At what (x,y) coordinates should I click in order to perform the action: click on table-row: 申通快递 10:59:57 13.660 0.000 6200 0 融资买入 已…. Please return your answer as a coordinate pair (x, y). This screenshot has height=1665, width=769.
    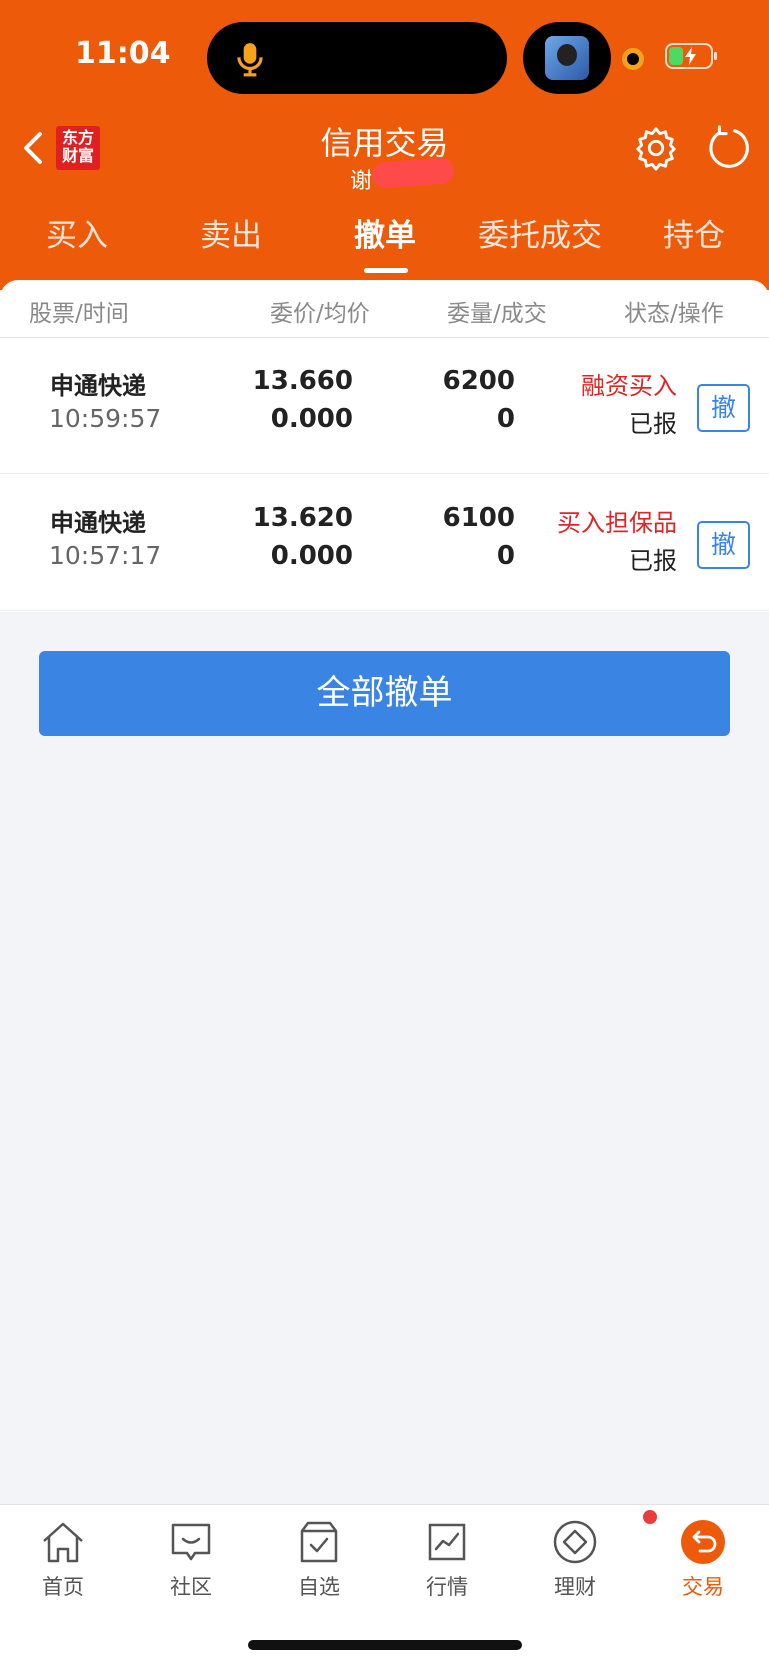
    Looking at the image, I should click on (384, 406).